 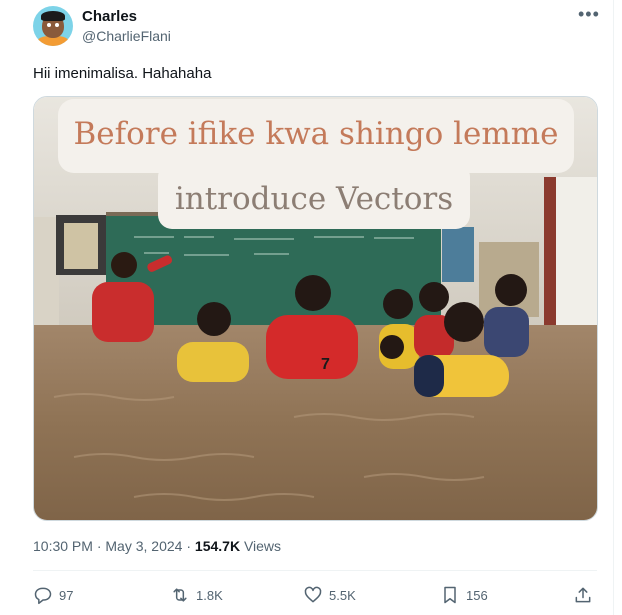 What do you see at coordinates (81, 246) in the screenshot?
I see `picture-inner` at bounding box center [81, 246].